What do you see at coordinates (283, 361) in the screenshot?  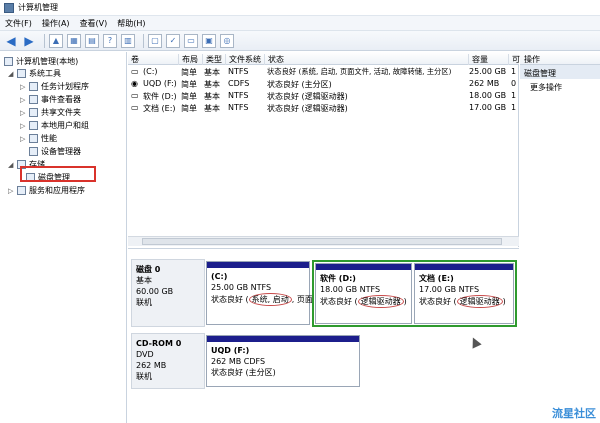 I see `partition-f: UQD (F:) 262 MB CDFS 状态良好 (主分区)` at bounding box center [283, 361].